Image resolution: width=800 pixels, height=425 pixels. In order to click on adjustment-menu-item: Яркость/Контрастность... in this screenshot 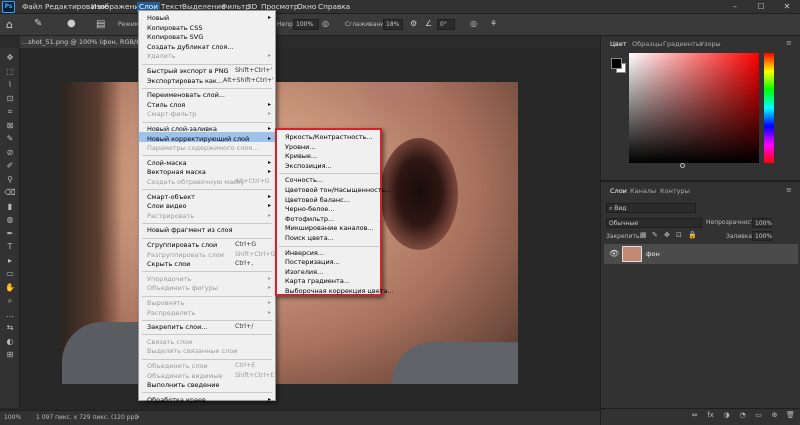, I will do `click(329, 137)`.